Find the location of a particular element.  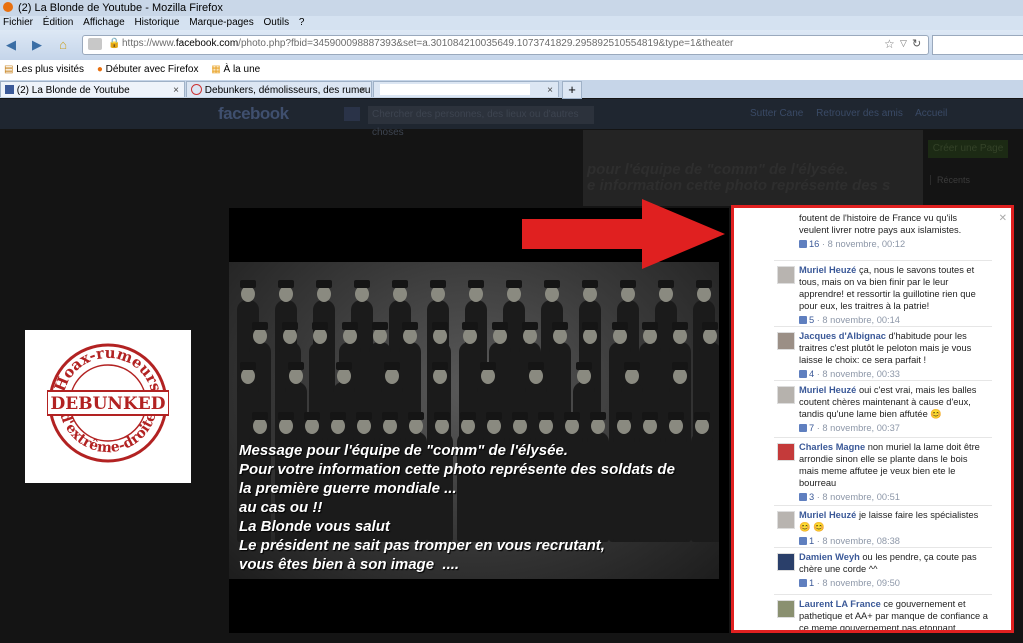

menu-edition: Édition is located at coordinates (58, 22).